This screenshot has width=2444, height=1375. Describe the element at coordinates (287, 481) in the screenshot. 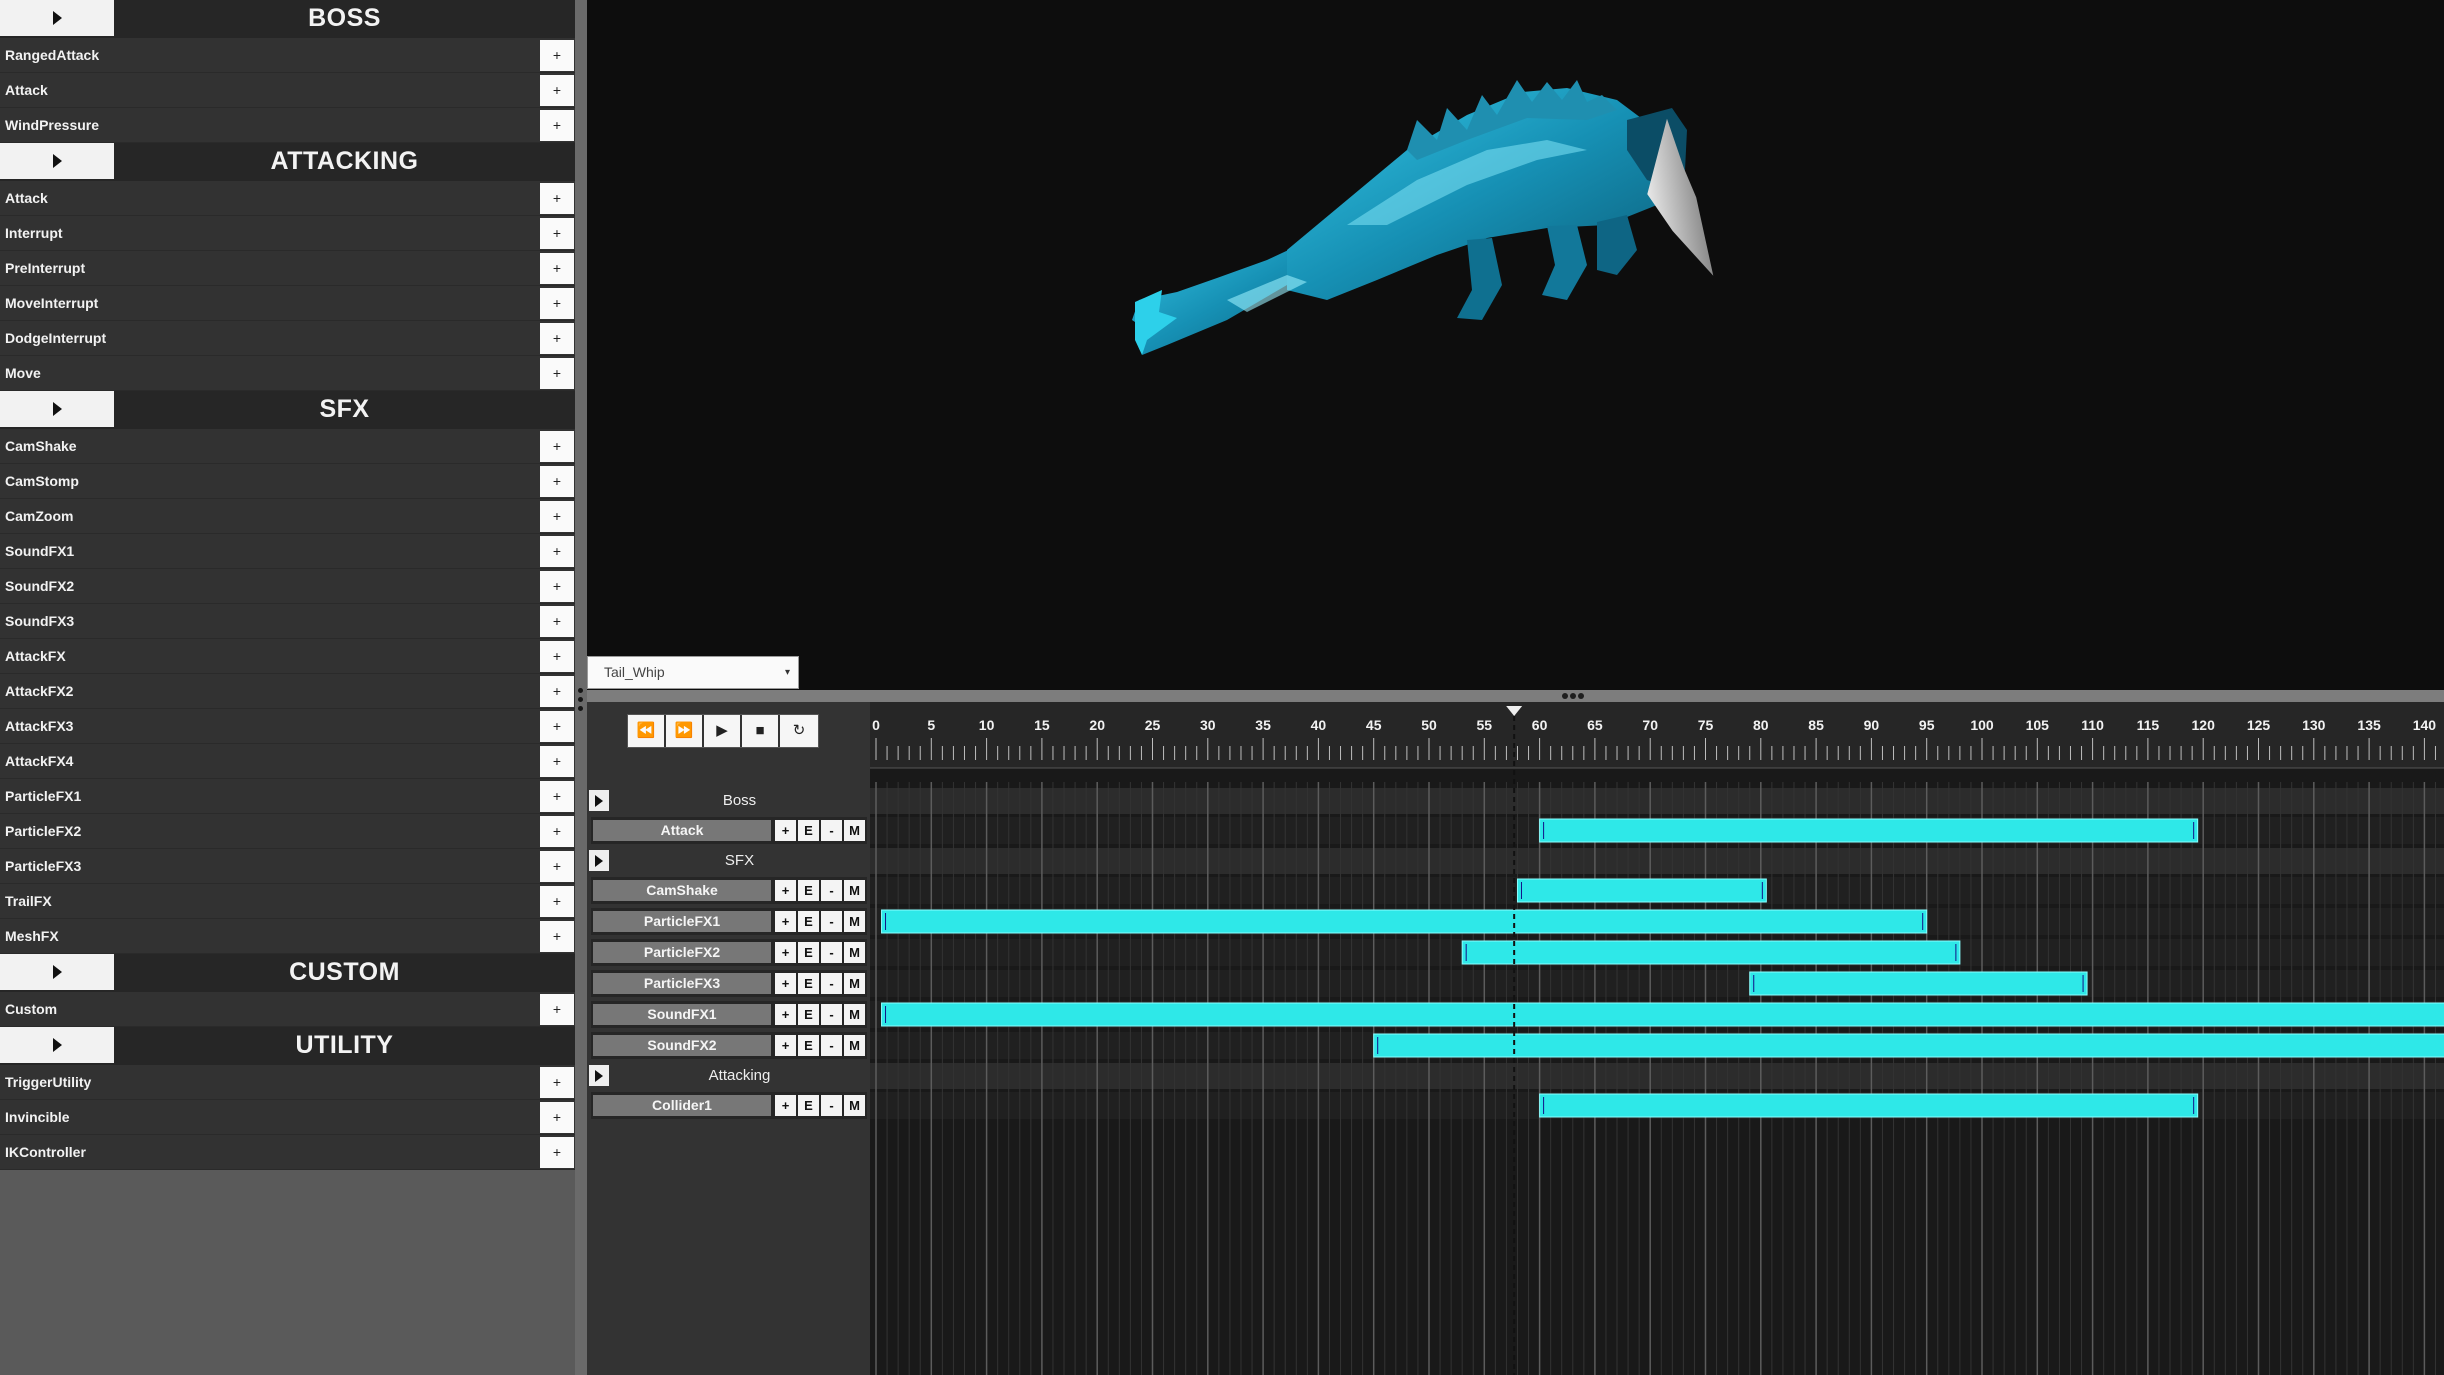

I see `event-item-camstomp: CamStomp +` at that location.